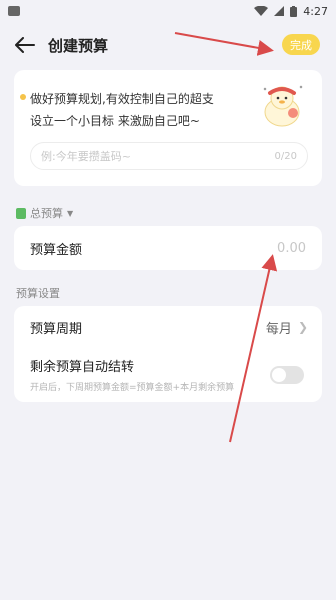 Image resolution: width=336 pixels, height=600 pixels. I want to click on back-button, so click(25, 45).